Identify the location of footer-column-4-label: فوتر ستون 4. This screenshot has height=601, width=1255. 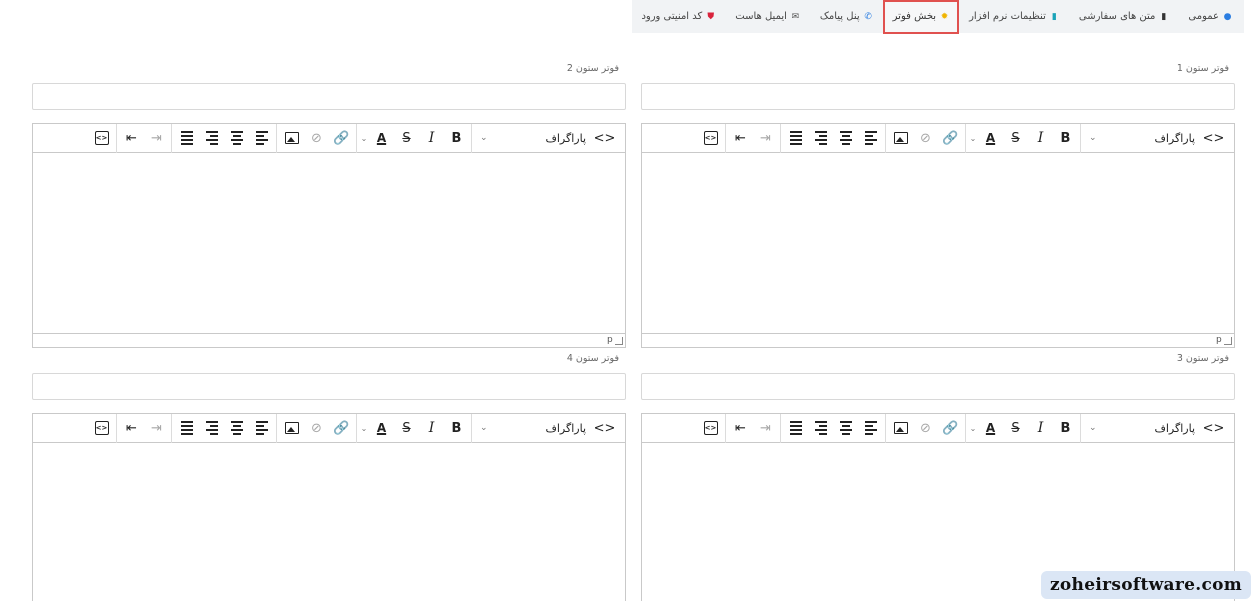
(592, 358).